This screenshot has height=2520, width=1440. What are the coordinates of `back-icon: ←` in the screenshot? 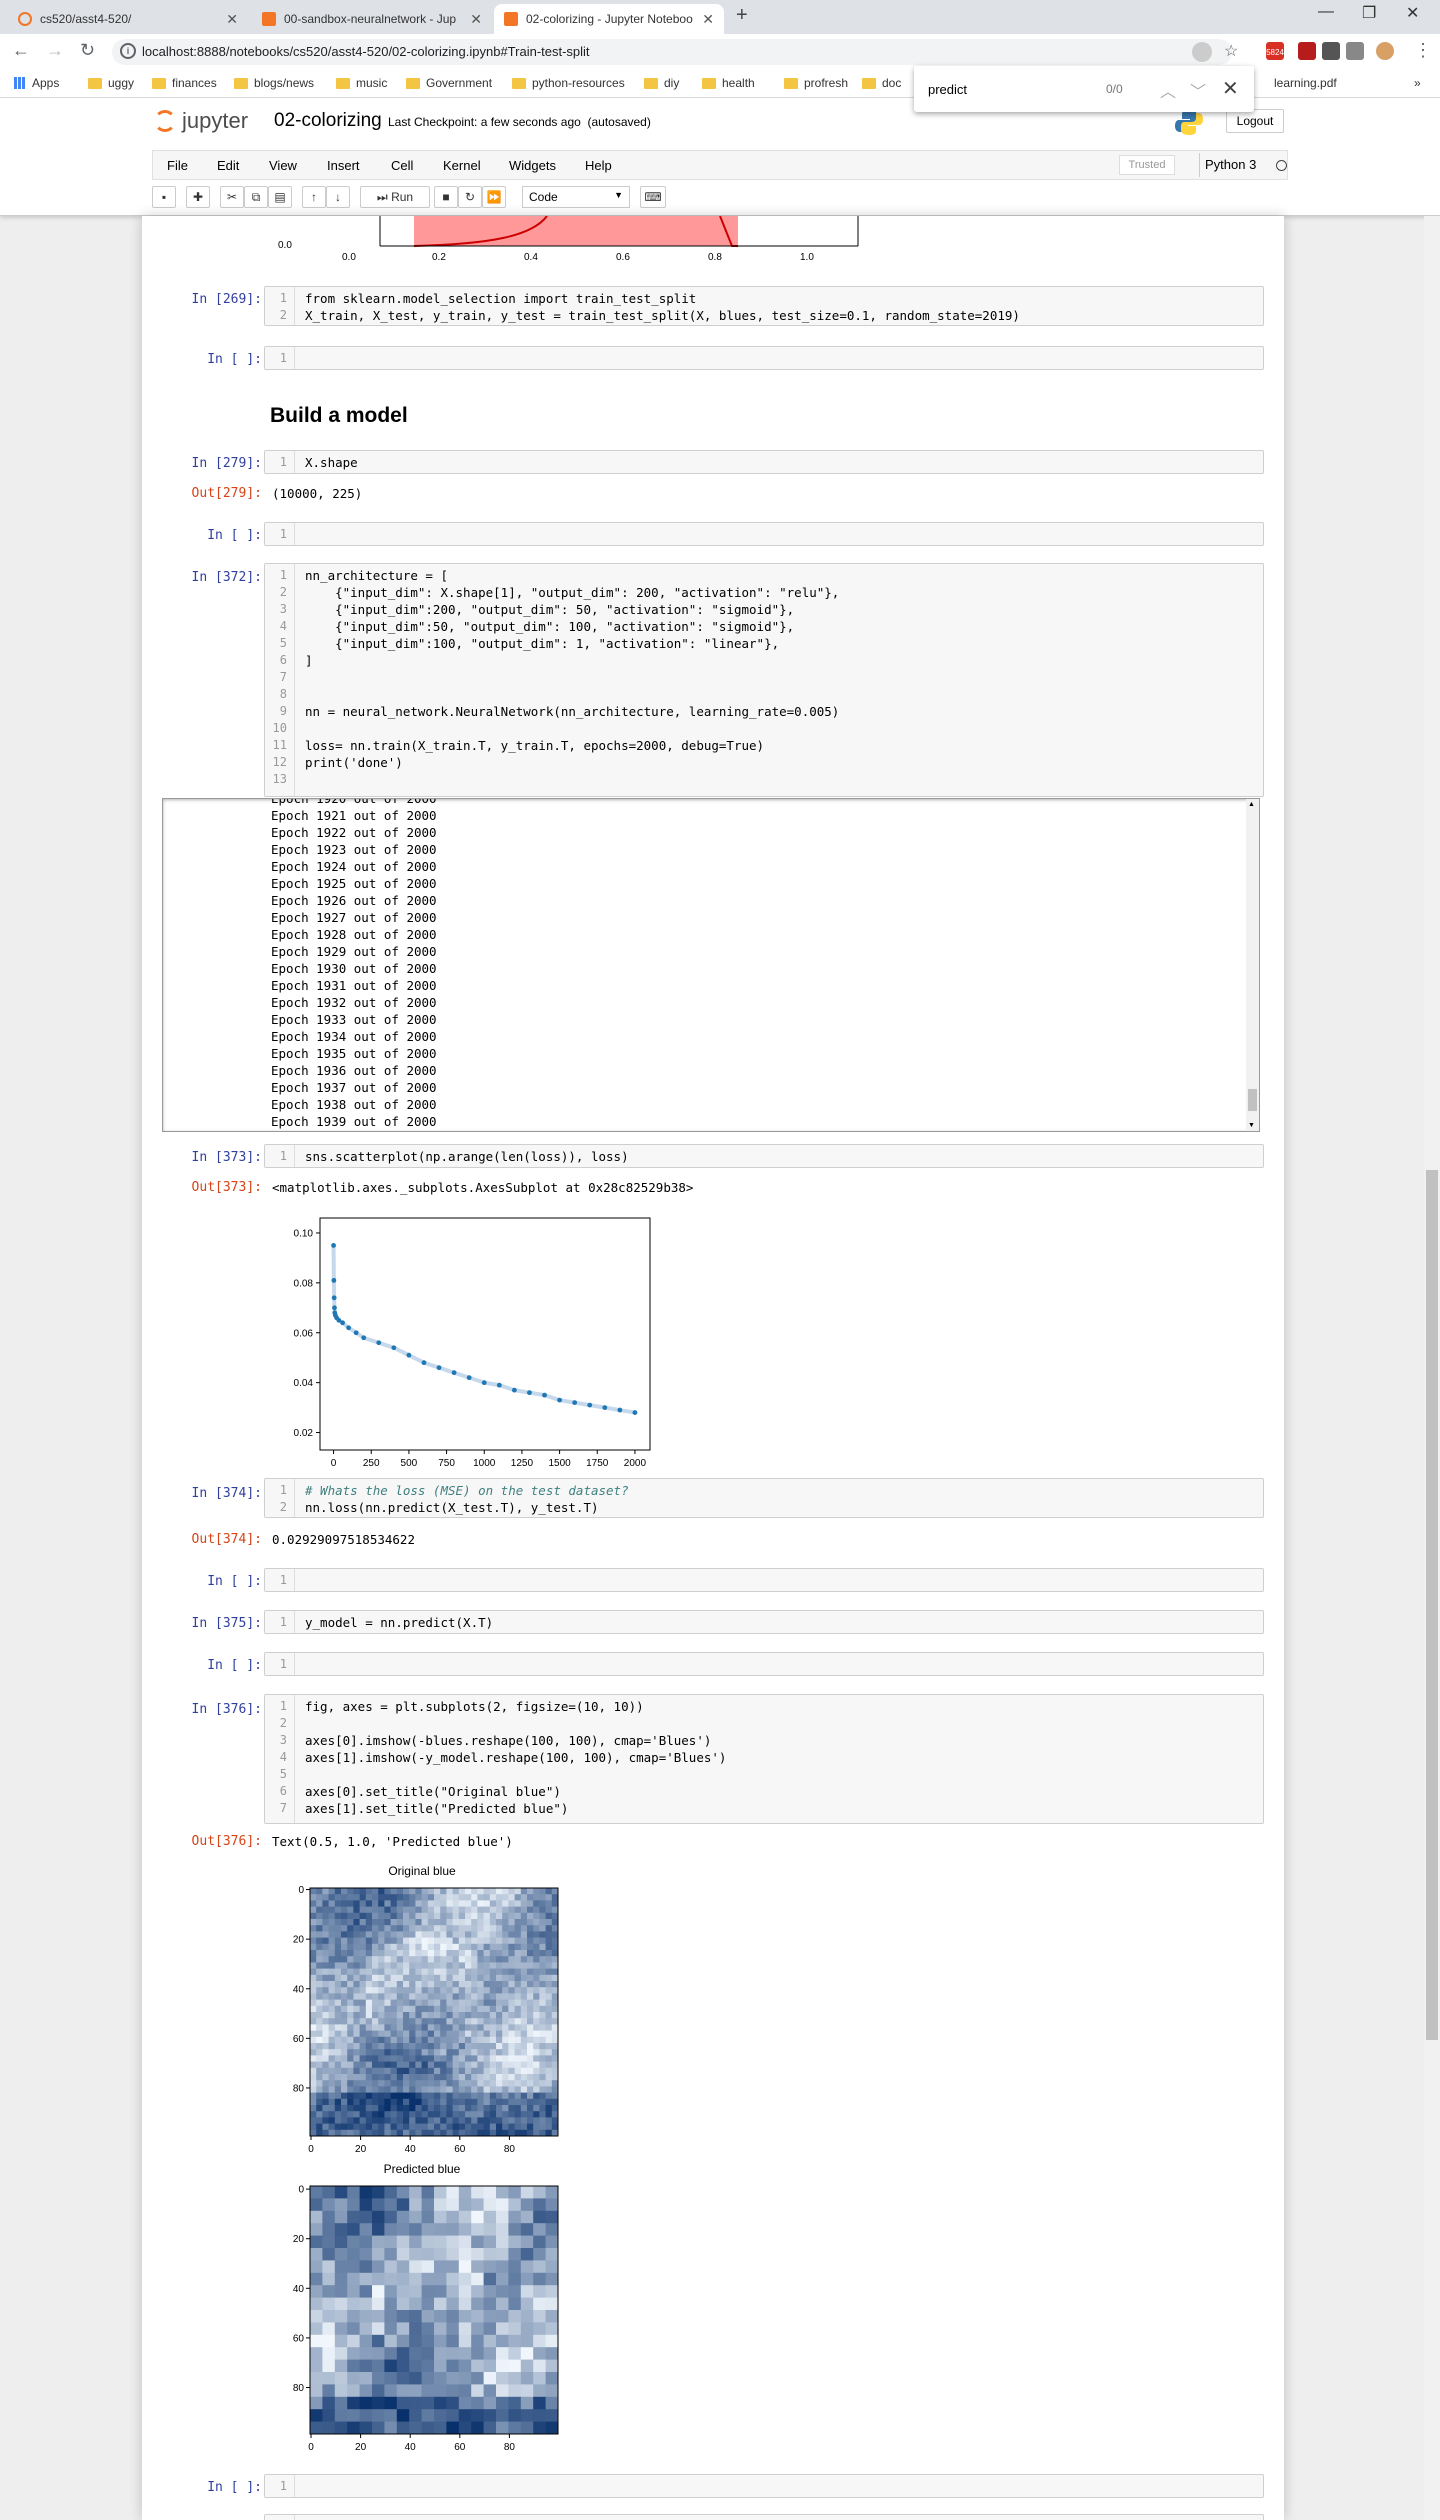 It's located at (21, 50).